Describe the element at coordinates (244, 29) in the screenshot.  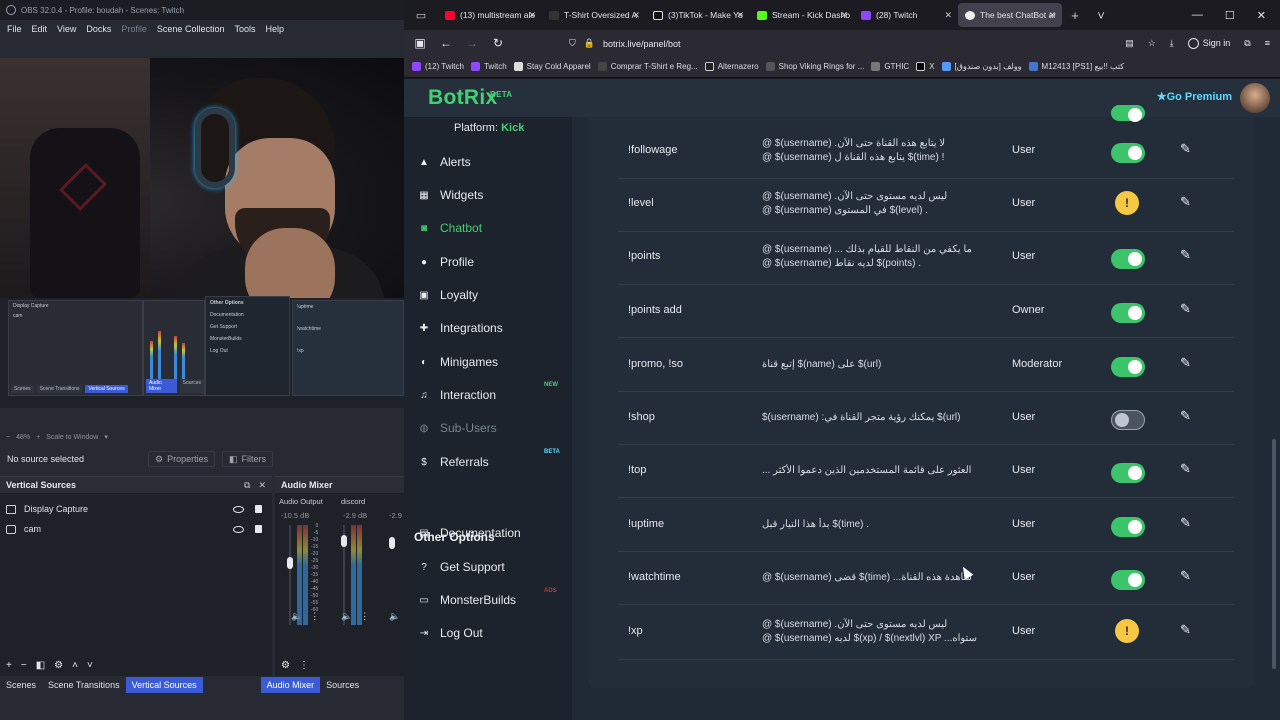
I see `menu-tools: Tools` at that location.